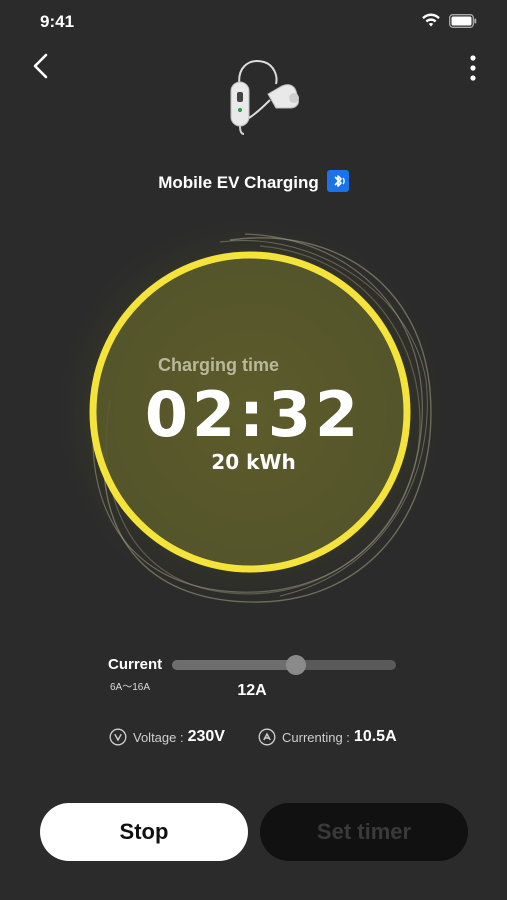 This screenshot has width=507, height=900. What do you see at coordinates (253, 22) in the screenshot?
I see `status-bar: 9:41` at bounding box center [253, 22].